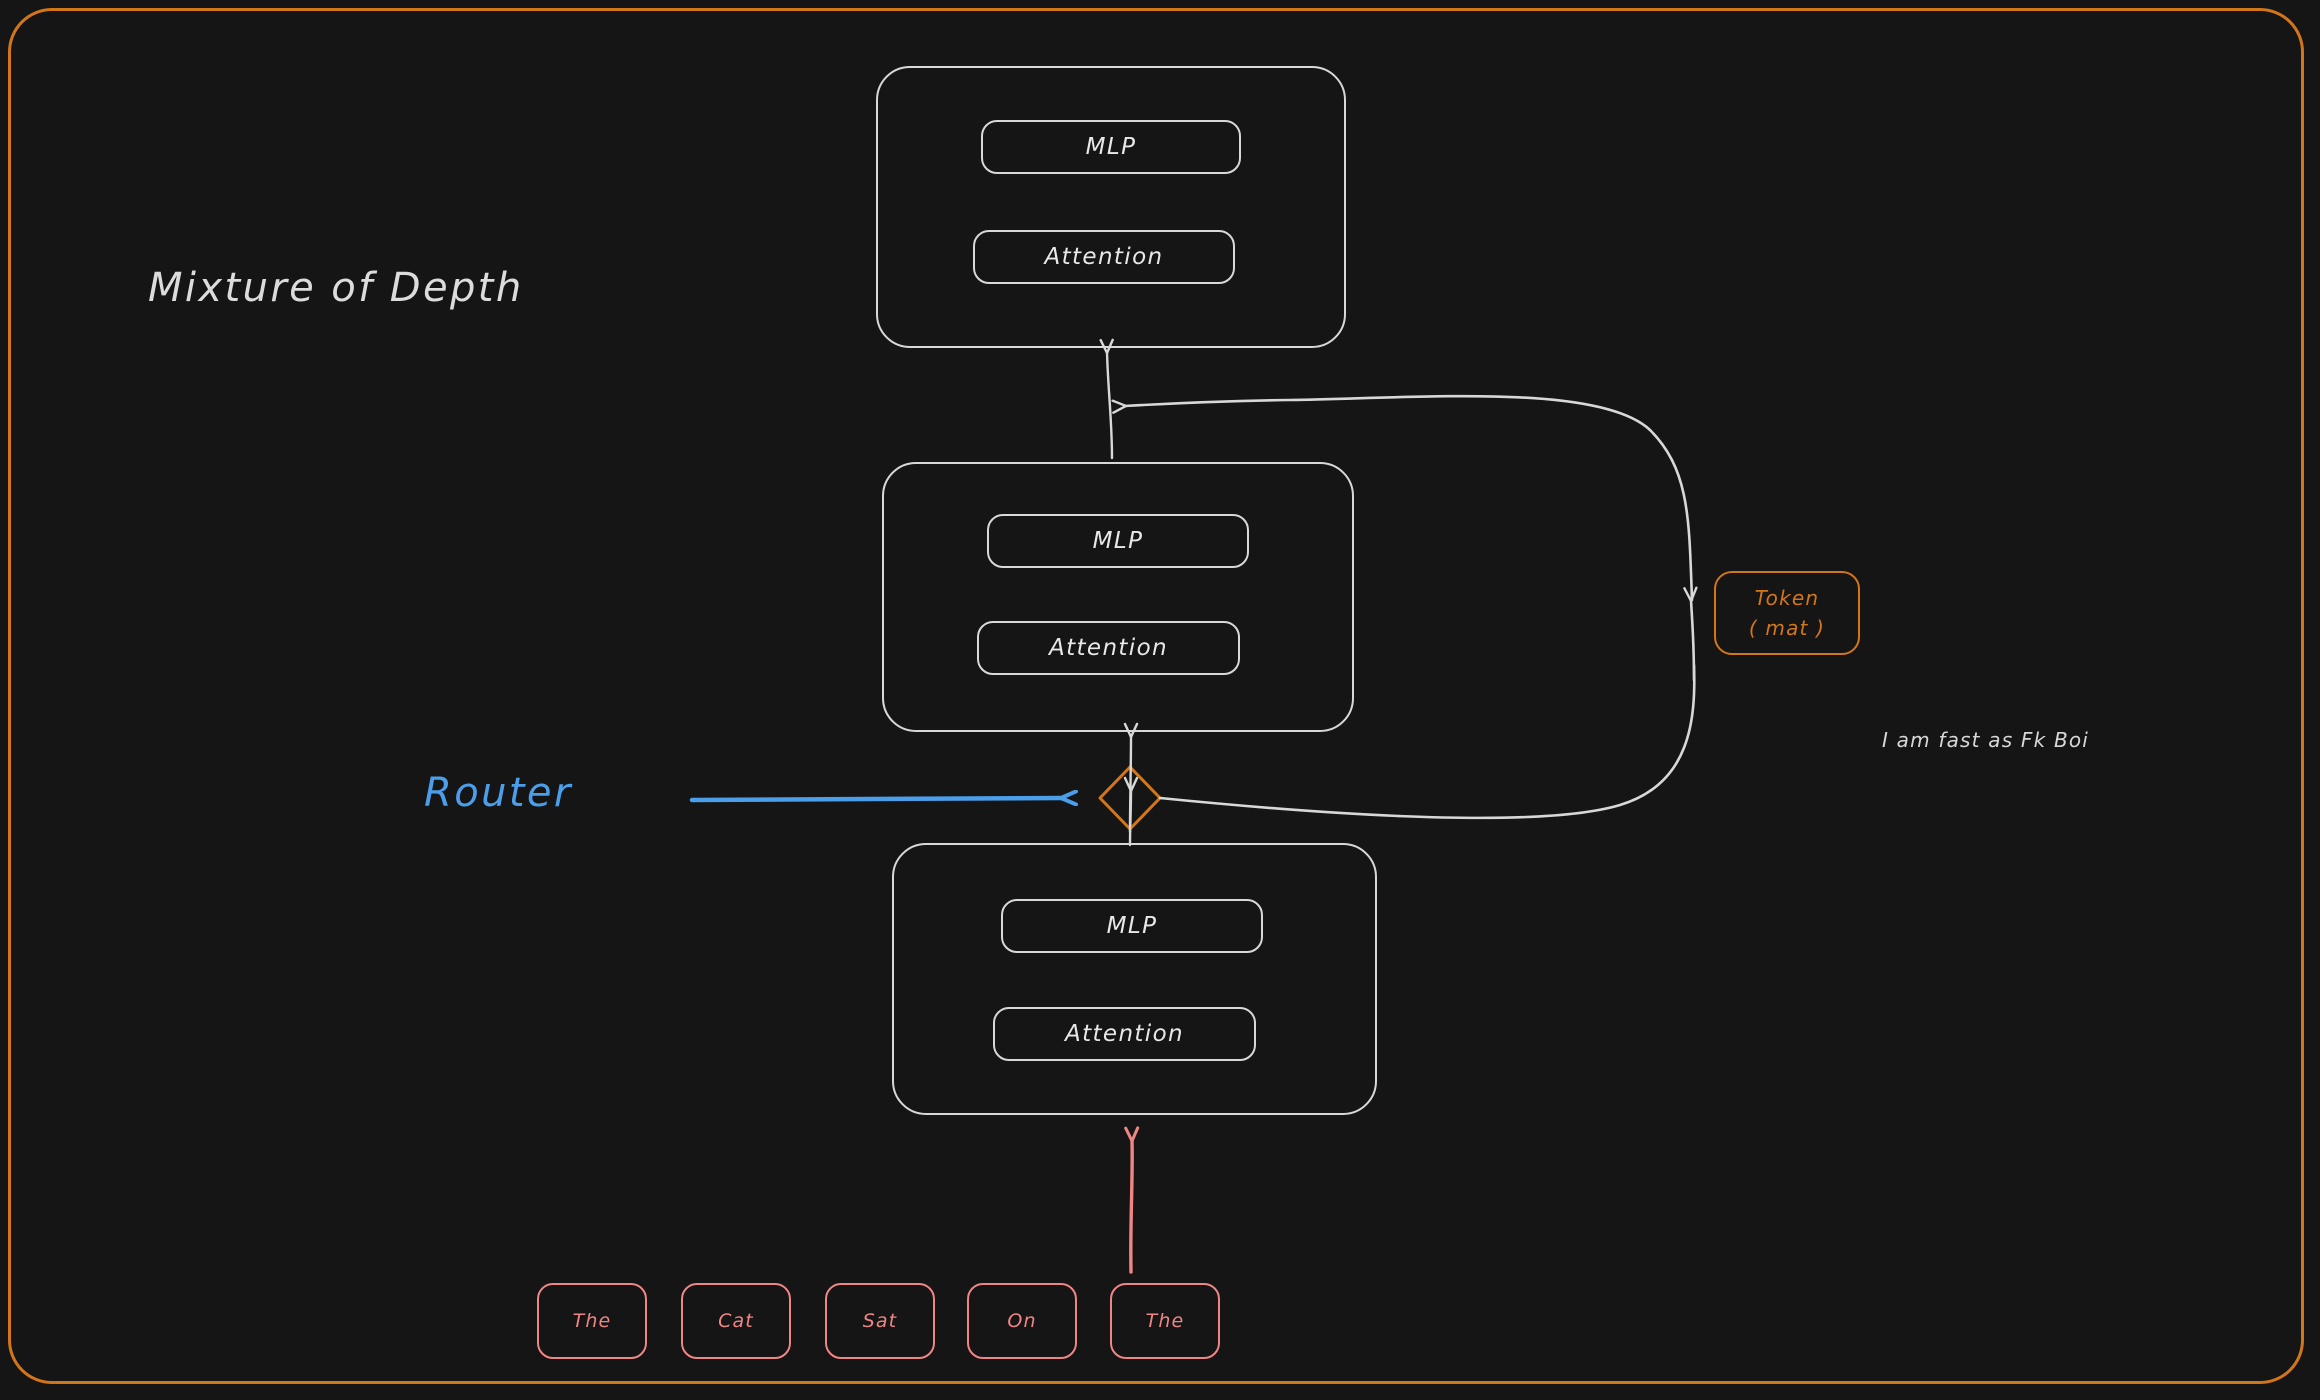 This screenshot has width=2320, height=1400. I want to click on input-token-cat: Cat, so click(736, 1321).